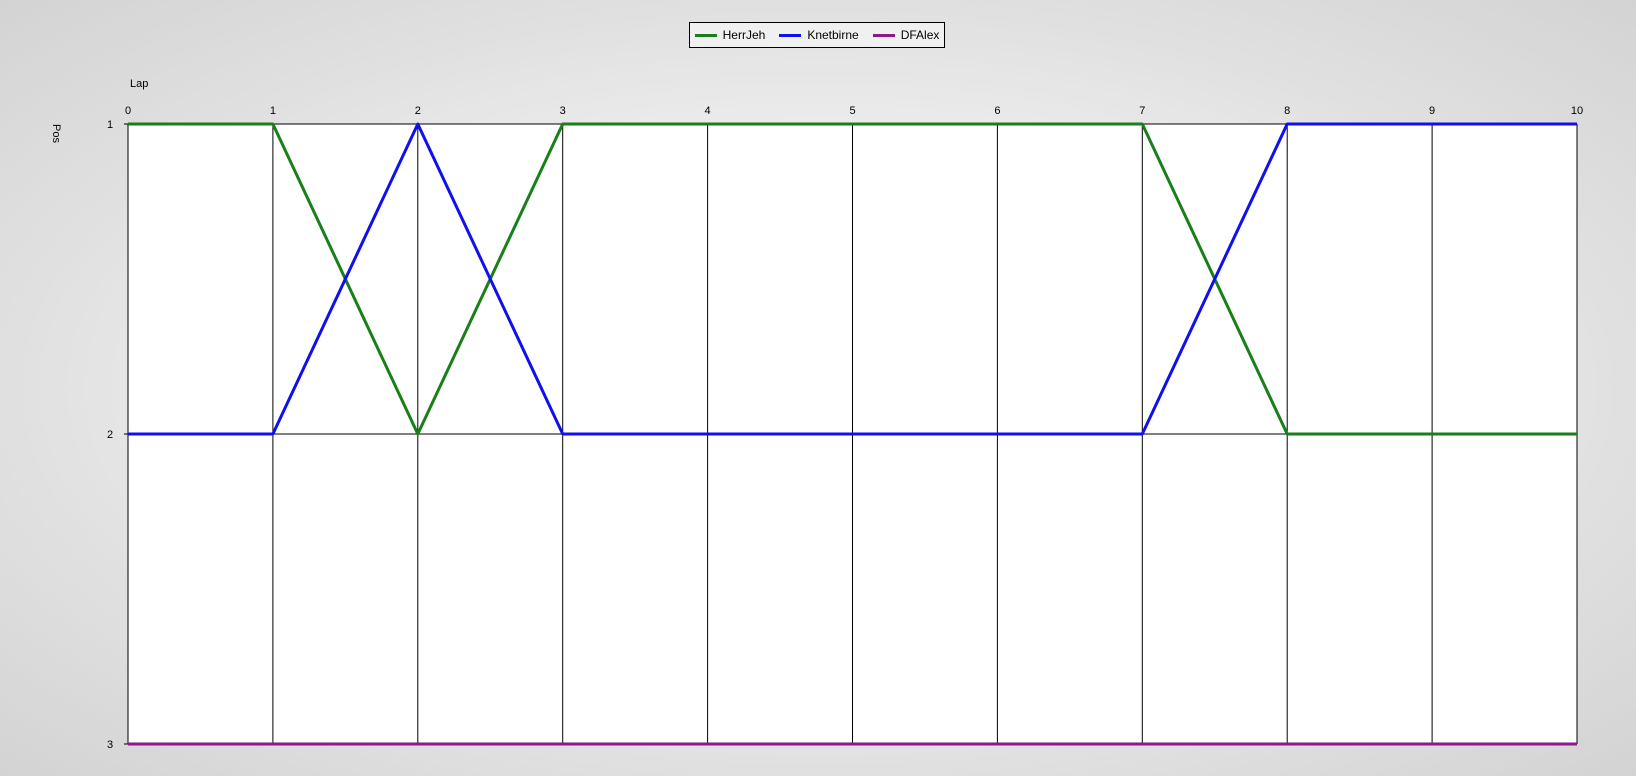 Image resolution: width=1636 pixels, height=776 pixels. I want to click on x-tick-label-5: 5, so click(852, 111).